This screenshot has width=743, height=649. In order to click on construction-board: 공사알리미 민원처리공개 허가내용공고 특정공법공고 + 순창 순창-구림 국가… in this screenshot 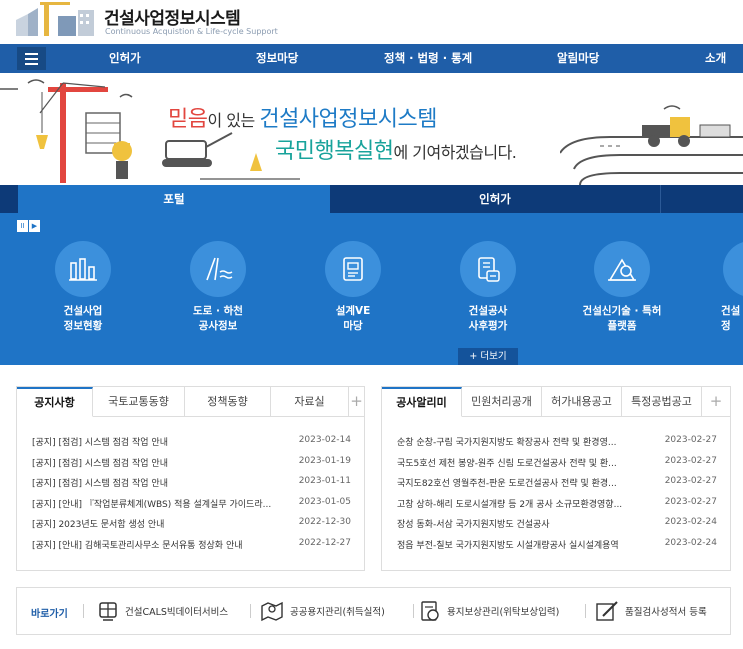, I will do `click(556, 478)`.